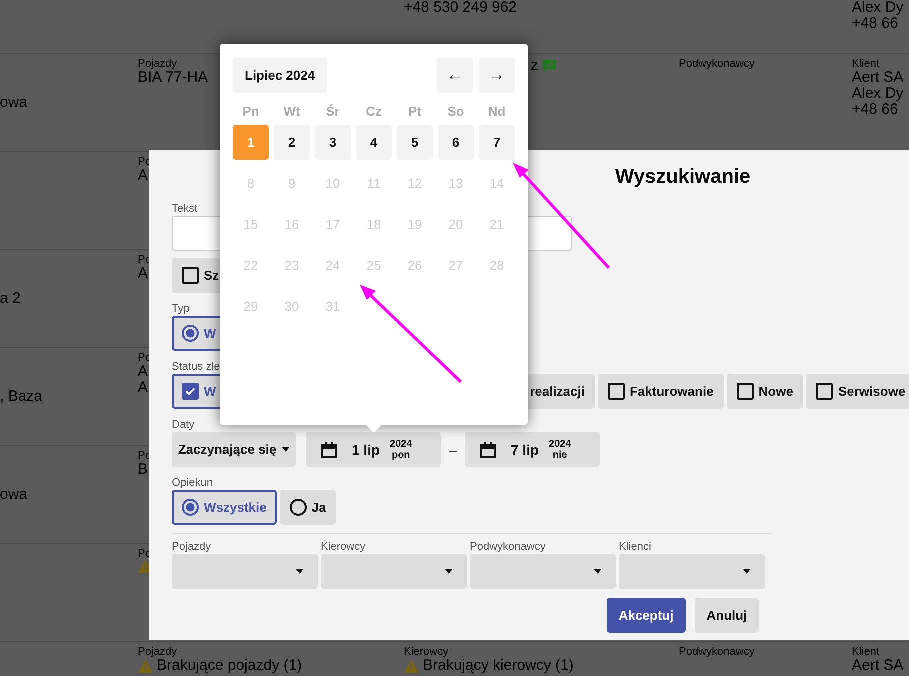 The image size is (909, 676). I want to click on field-value: z, so click(534, 66).